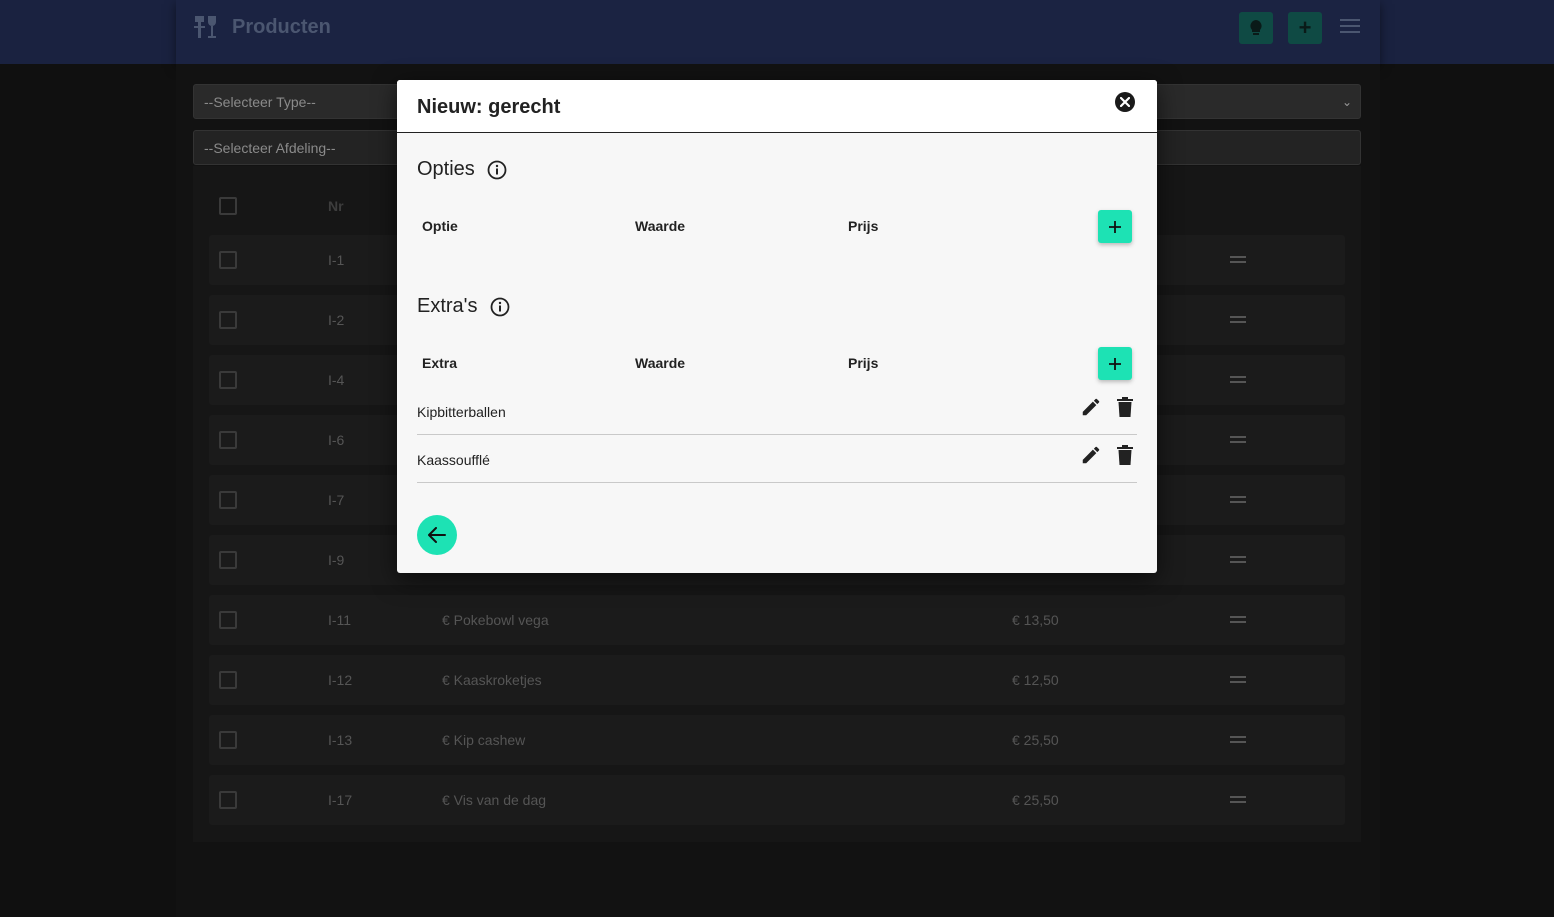  What do you see at coordinates (863, 363) in the screenshot?
I see `extras-col-price: Prijs` at bounding box center [863, 363].